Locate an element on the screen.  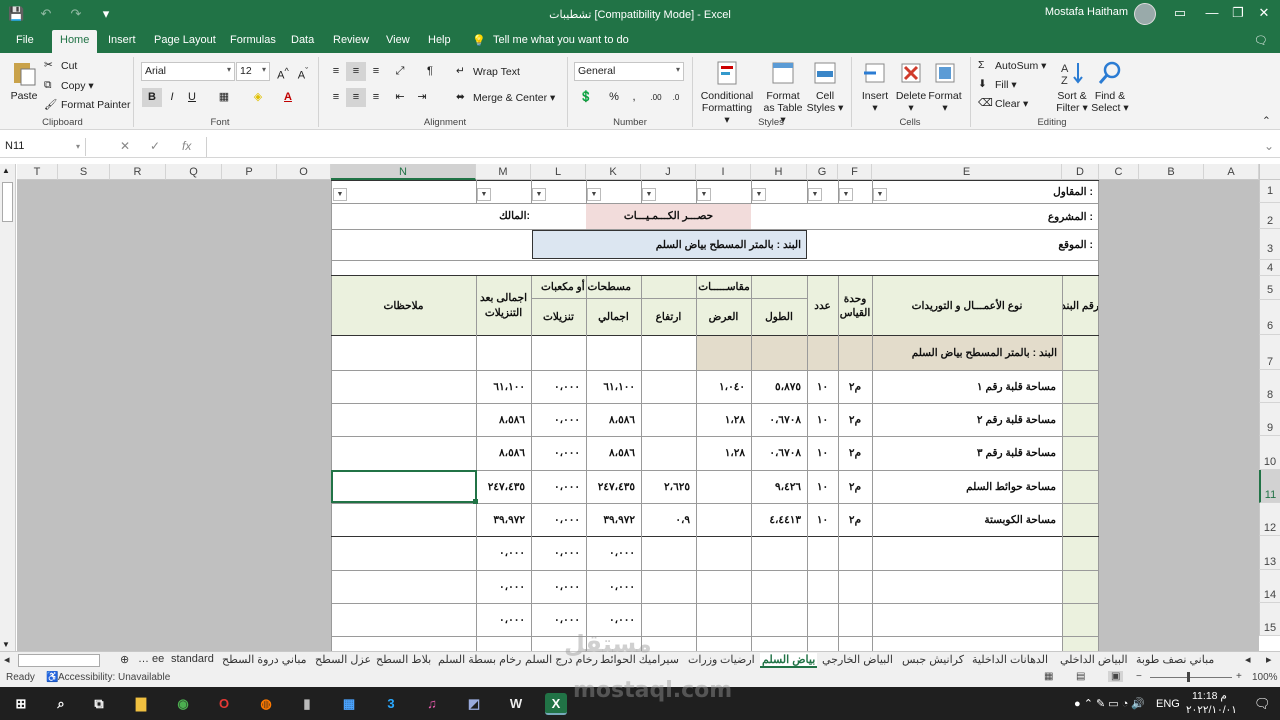
row-header: 2 is located at coordinates (1269, 216).